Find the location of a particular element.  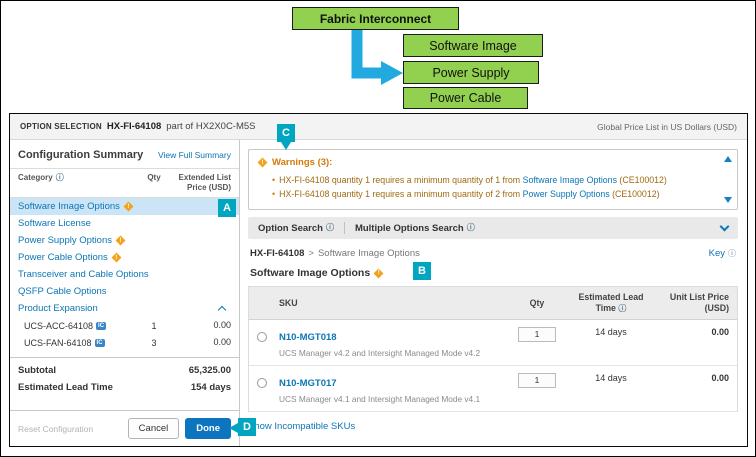

unit-price-value: 0.00 is located at coordinates (720, 331).